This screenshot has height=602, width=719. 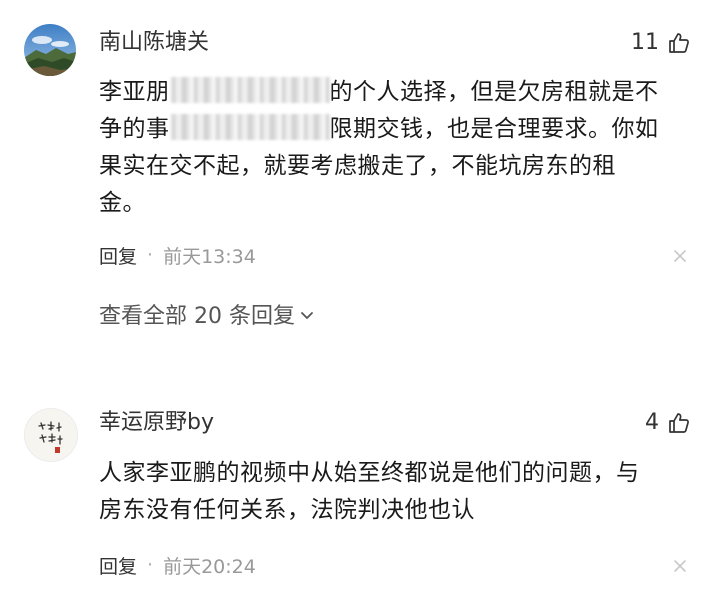 What do you see at coordinates (494, 92) in the screenshot?
I see `text-fragment: 的个人选择，但是欠房租就是不` at bounding box center [494, 92].